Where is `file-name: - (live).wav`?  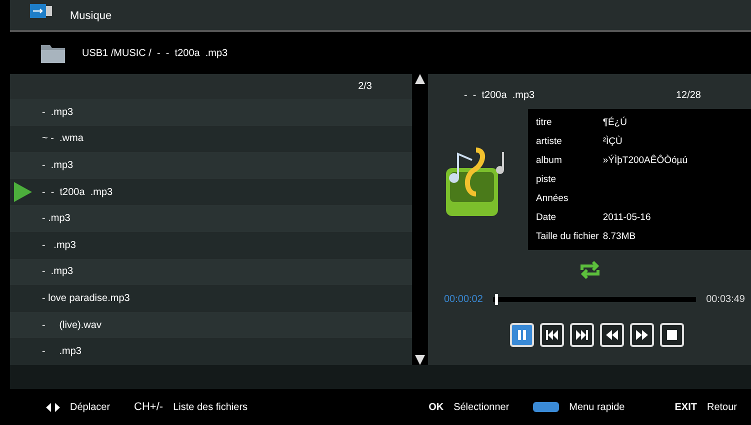 file-name: - (live).wav is located at coordinates (72, 325).